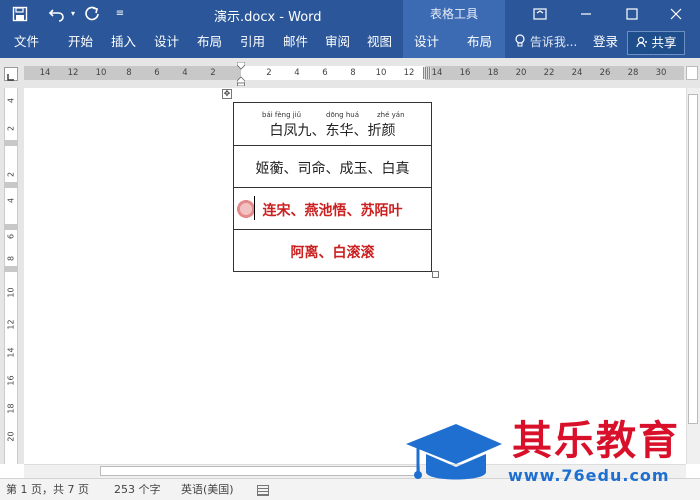 The height and width of the screenshot is (500, 700). I want to click on document-title: 演示.docx - Word, so click(268, 17).